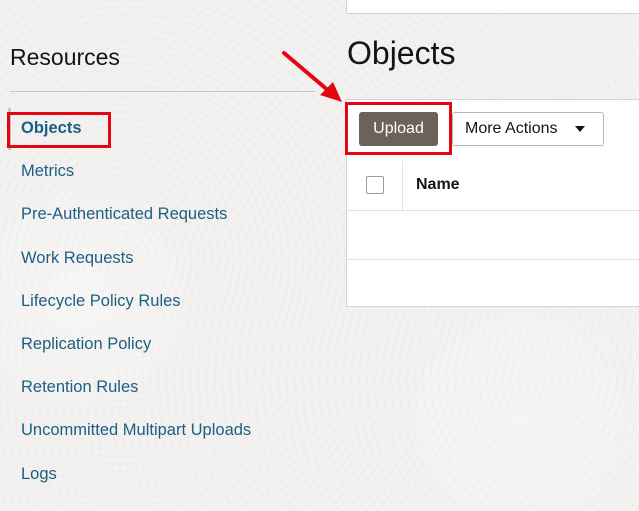 The width and height of the screenshot is (639, 511). Describe the element at coordinates (65, 57) in the screenshot. I see `resources-heading: Resources` at that location.